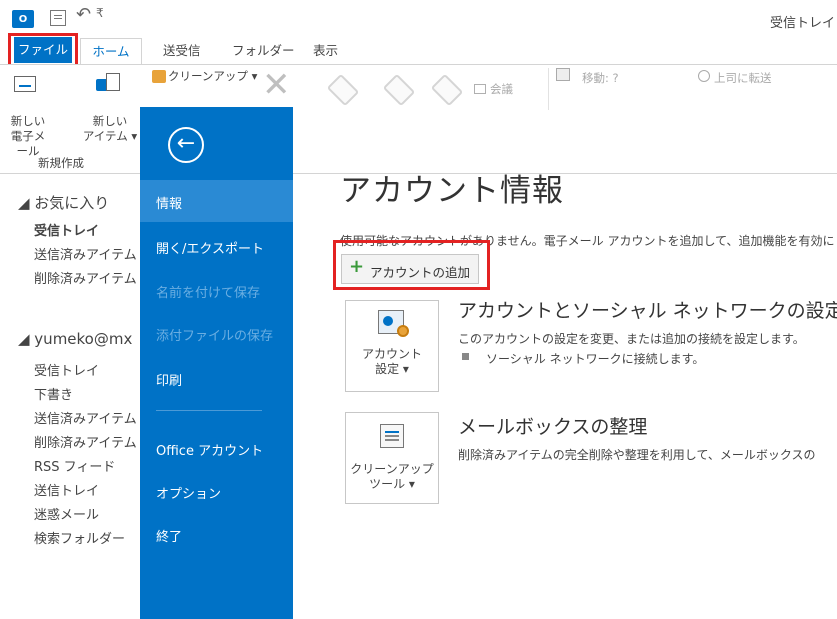  I want to click on outlook-app-icon: O, so click(23, 19).